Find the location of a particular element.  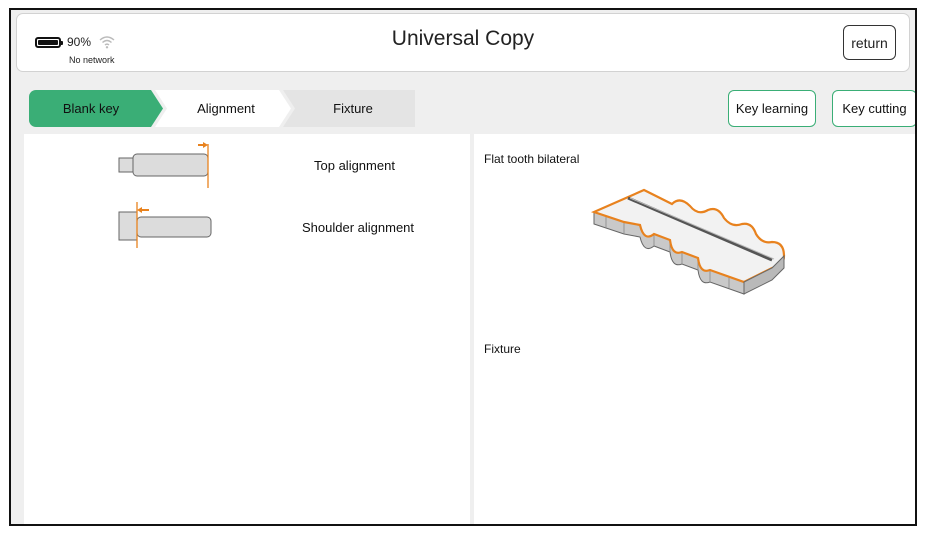

shoulder-alignment-icon is located at coordinates (165, 225).